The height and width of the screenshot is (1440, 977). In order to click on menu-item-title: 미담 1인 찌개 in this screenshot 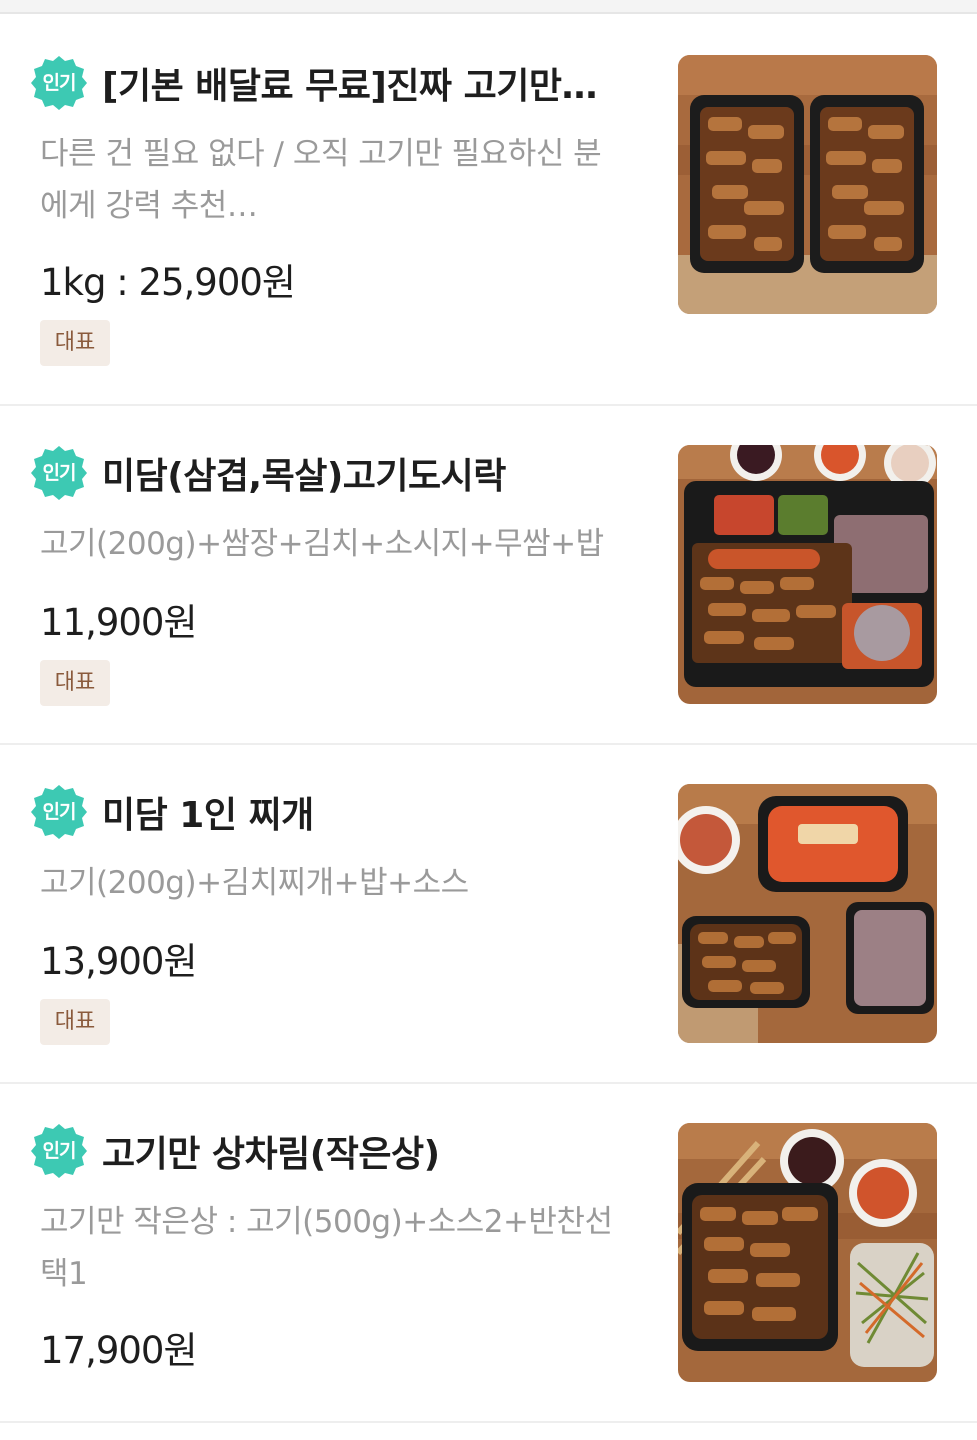, I will do `click(208, 815)`.